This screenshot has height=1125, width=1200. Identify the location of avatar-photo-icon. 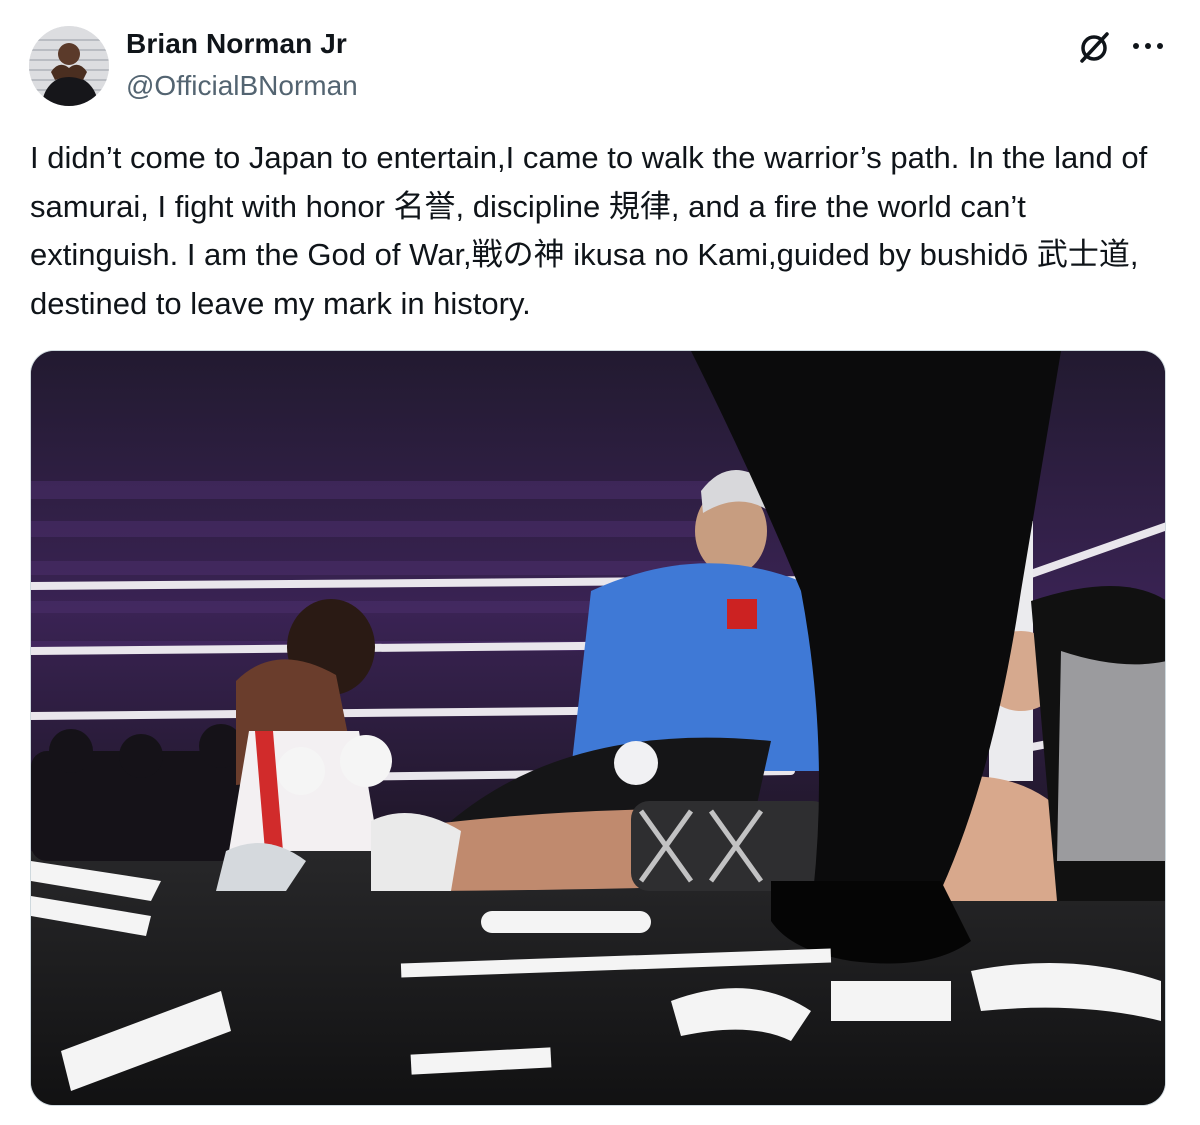
(69, 66).